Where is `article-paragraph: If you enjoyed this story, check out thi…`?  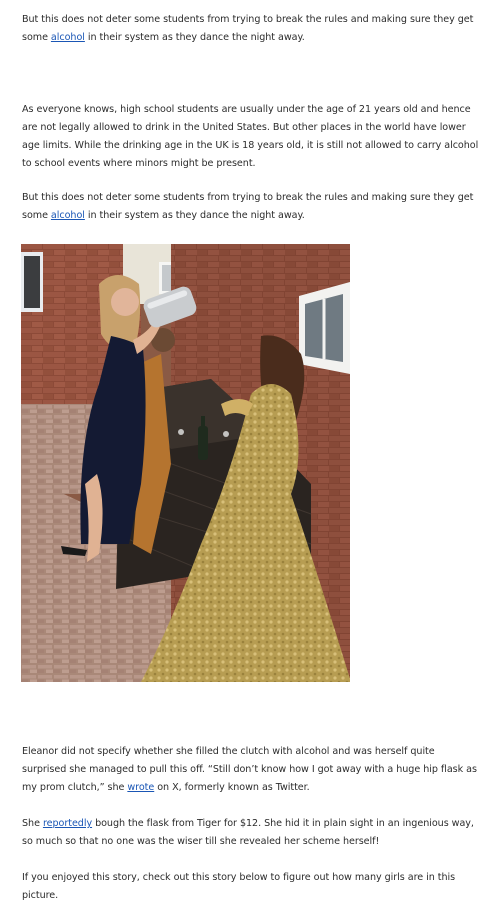
article-paragraph: If you enjoyed this story, check out thi… is located at coordinates (239, 886).